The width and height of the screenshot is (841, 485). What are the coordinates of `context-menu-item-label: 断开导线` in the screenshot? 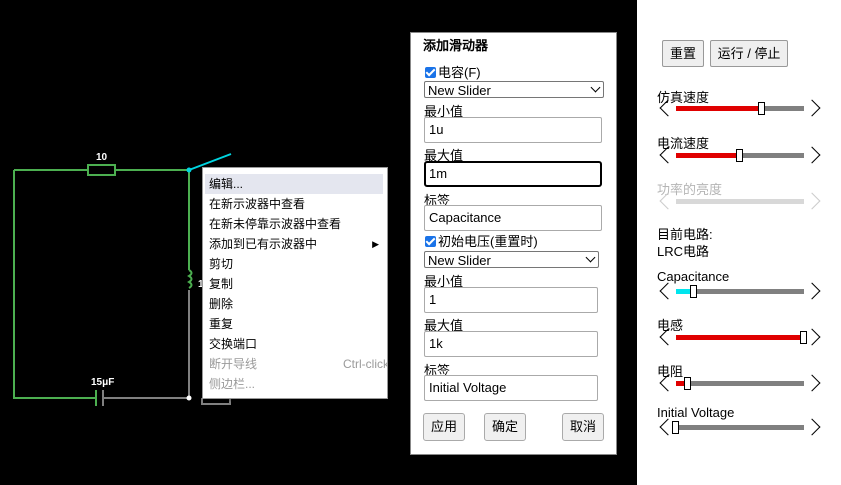 It's located at (233, 364).